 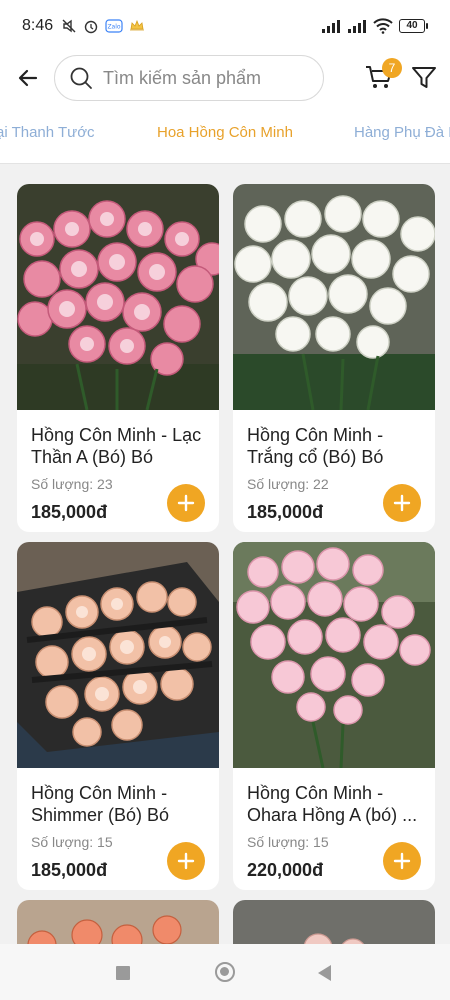 I want to click on filter-button, so click(x=424, y=78).